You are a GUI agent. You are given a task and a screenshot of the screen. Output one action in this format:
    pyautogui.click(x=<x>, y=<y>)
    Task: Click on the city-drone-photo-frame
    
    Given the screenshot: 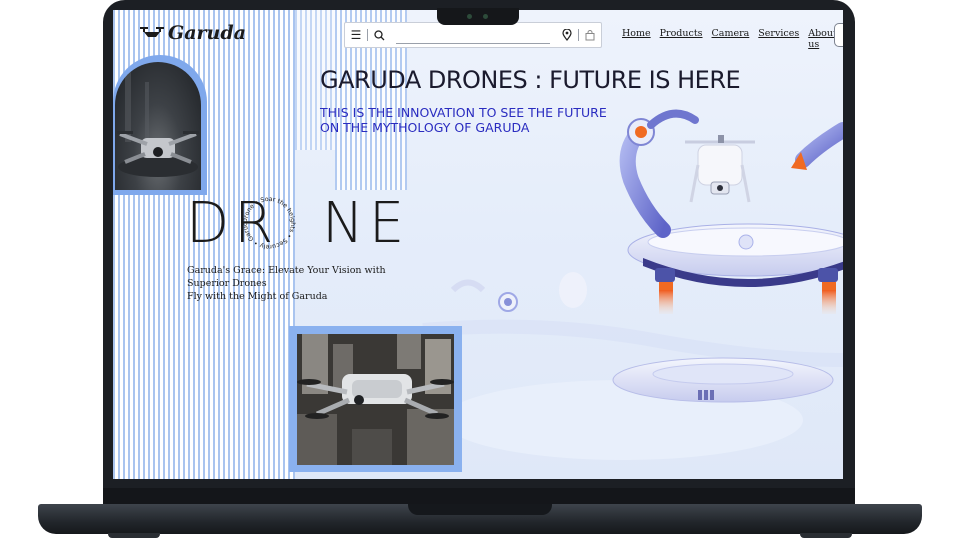 What is the action you would take?
    pyautogui.click(x=375, y=399)
    